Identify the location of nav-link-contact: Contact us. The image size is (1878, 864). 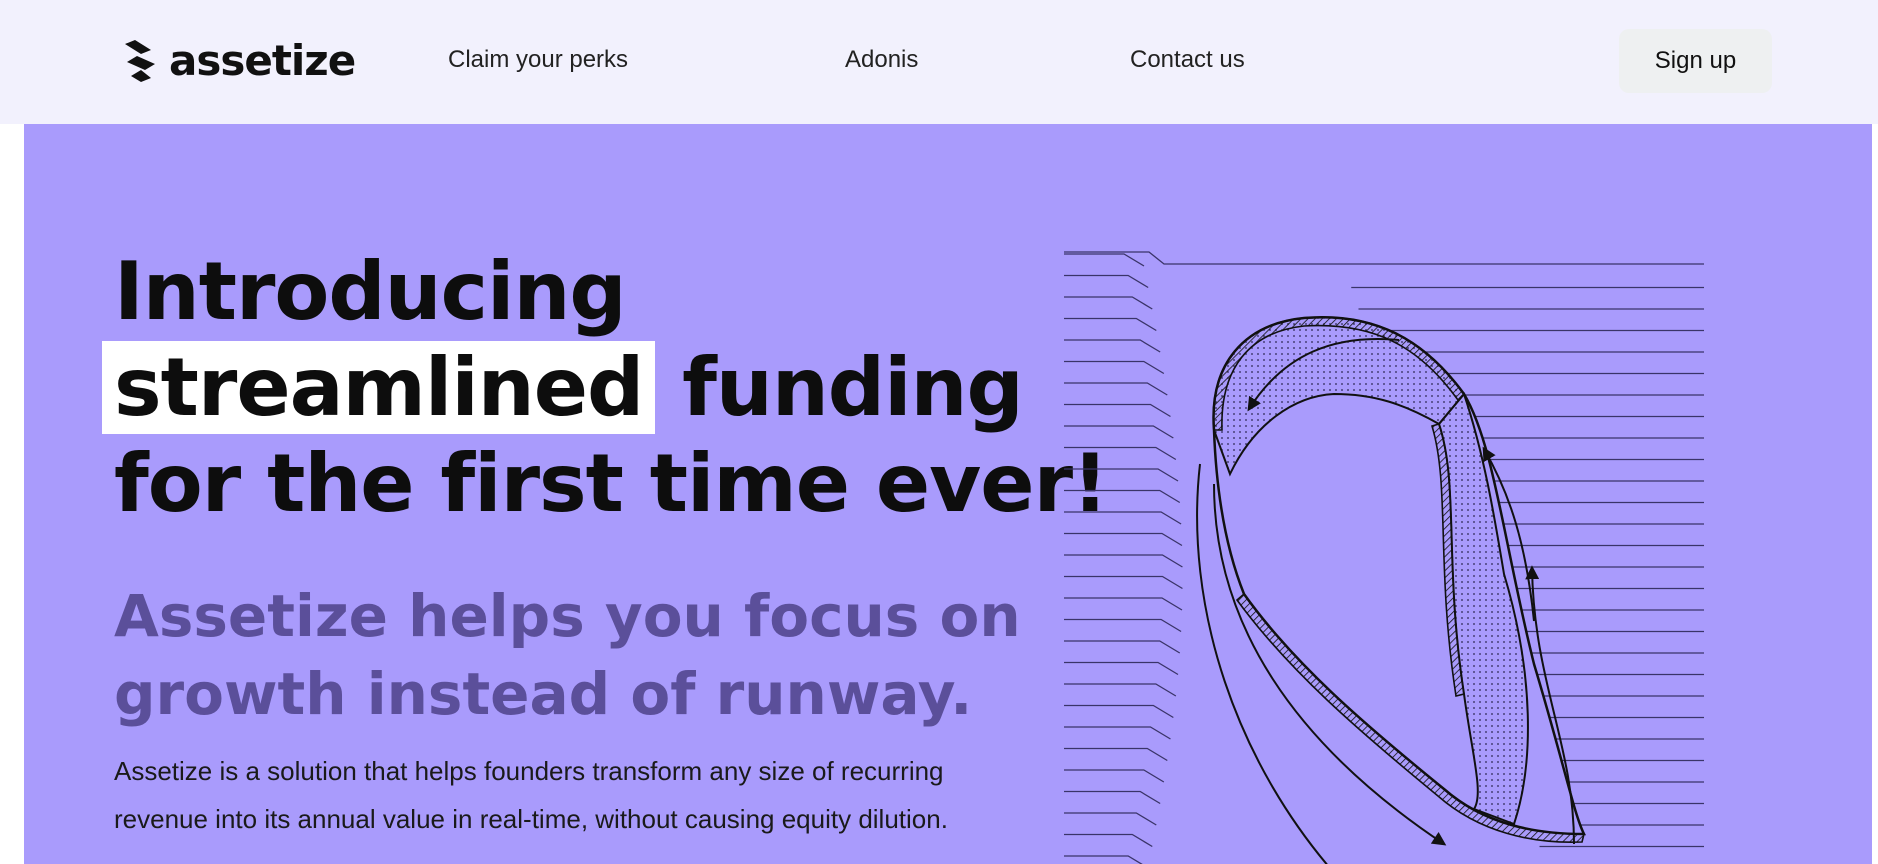
(1187, 60).